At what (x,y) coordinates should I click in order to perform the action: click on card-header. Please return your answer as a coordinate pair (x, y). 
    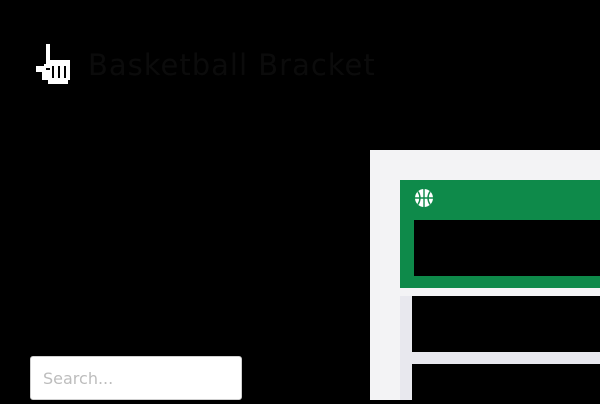
    Looking at the image, I should click on (500, 234).